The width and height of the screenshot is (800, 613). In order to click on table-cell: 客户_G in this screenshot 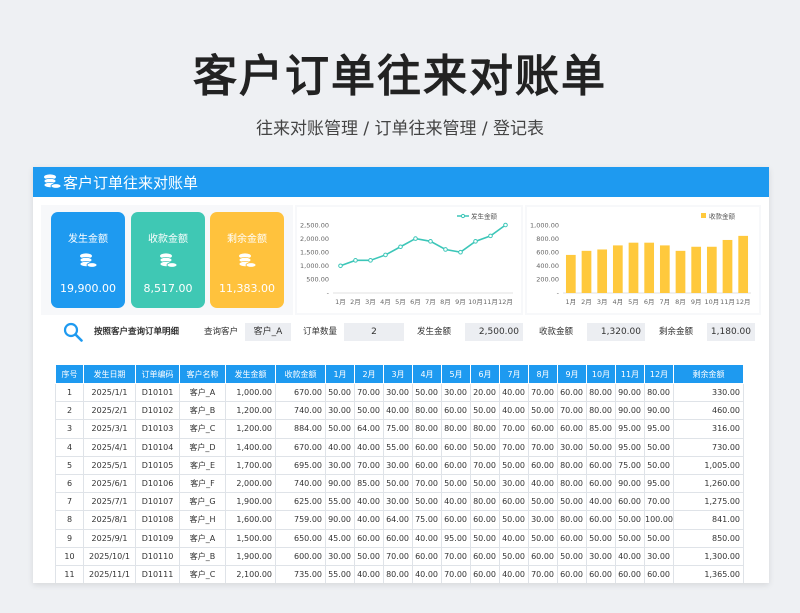, I will do `click(202, 502)`.